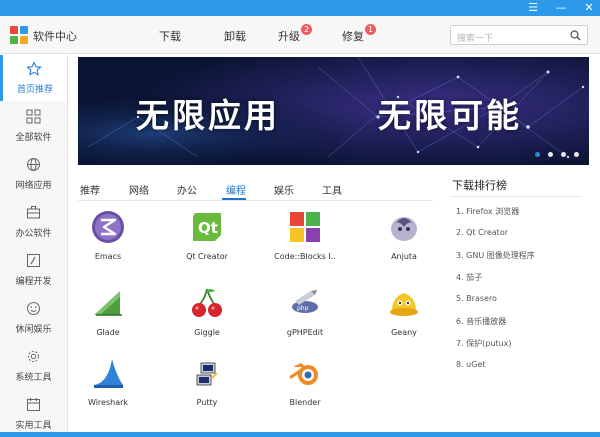 The image size is (600, 437). Describe the element at coordinates (306, 29) in the screenshot. I see `upgrade-count-badge: 2` at that location.